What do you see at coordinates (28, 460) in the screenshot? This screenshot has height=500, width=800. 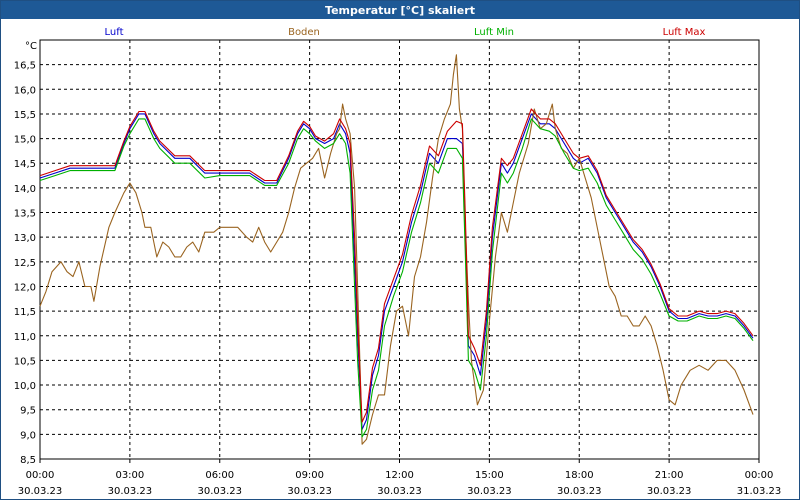 I see `y-tick-label: 8,5` at bounding box center [28, 460].